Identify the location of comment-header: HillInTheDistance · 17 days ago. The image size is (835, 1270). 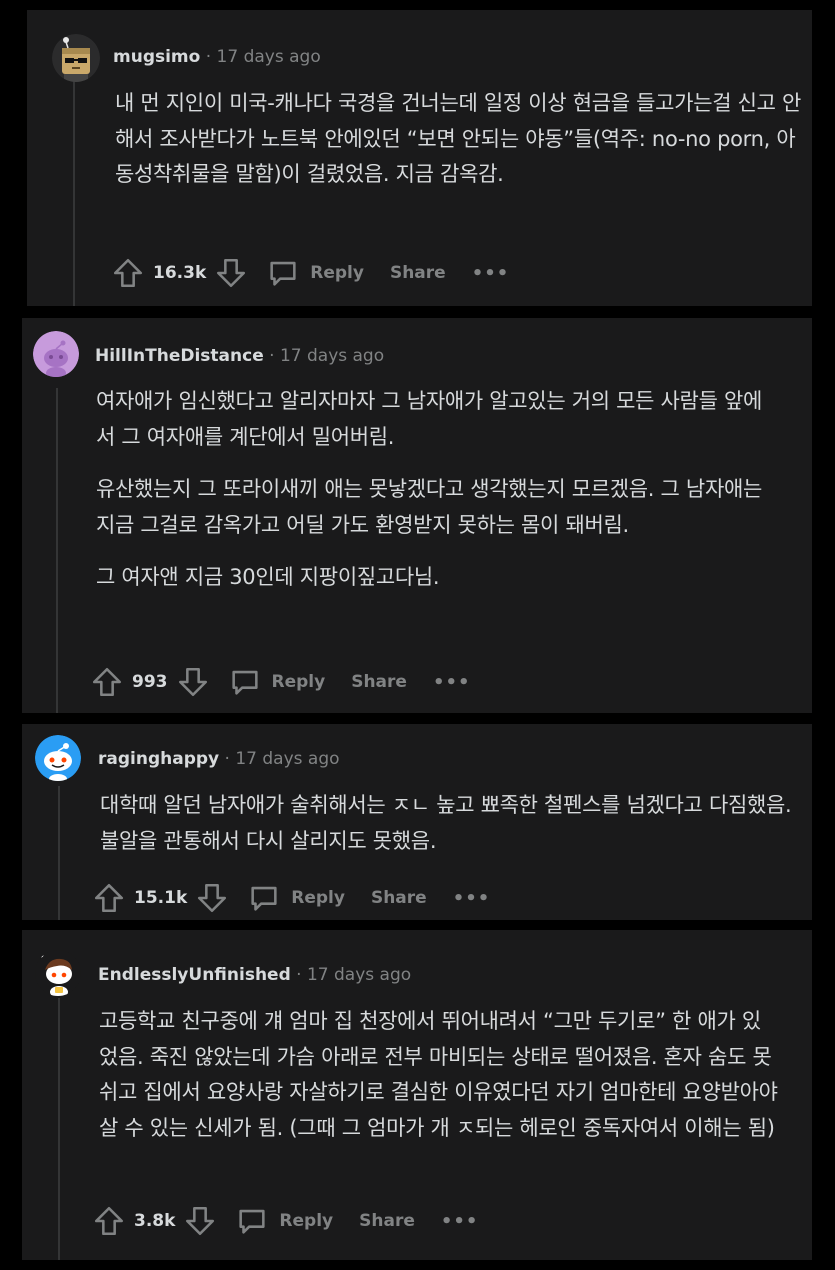
(239, 356).